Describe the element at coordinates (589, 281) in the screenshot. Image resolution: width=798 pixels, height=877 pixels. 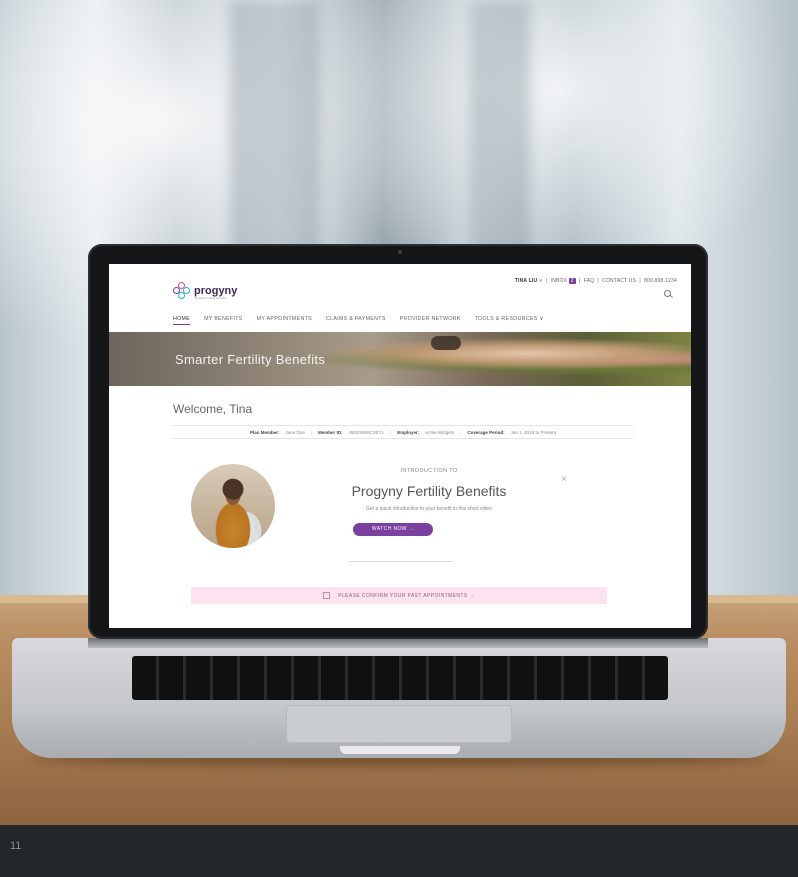
I see `faq-link: FAQ` at that location.